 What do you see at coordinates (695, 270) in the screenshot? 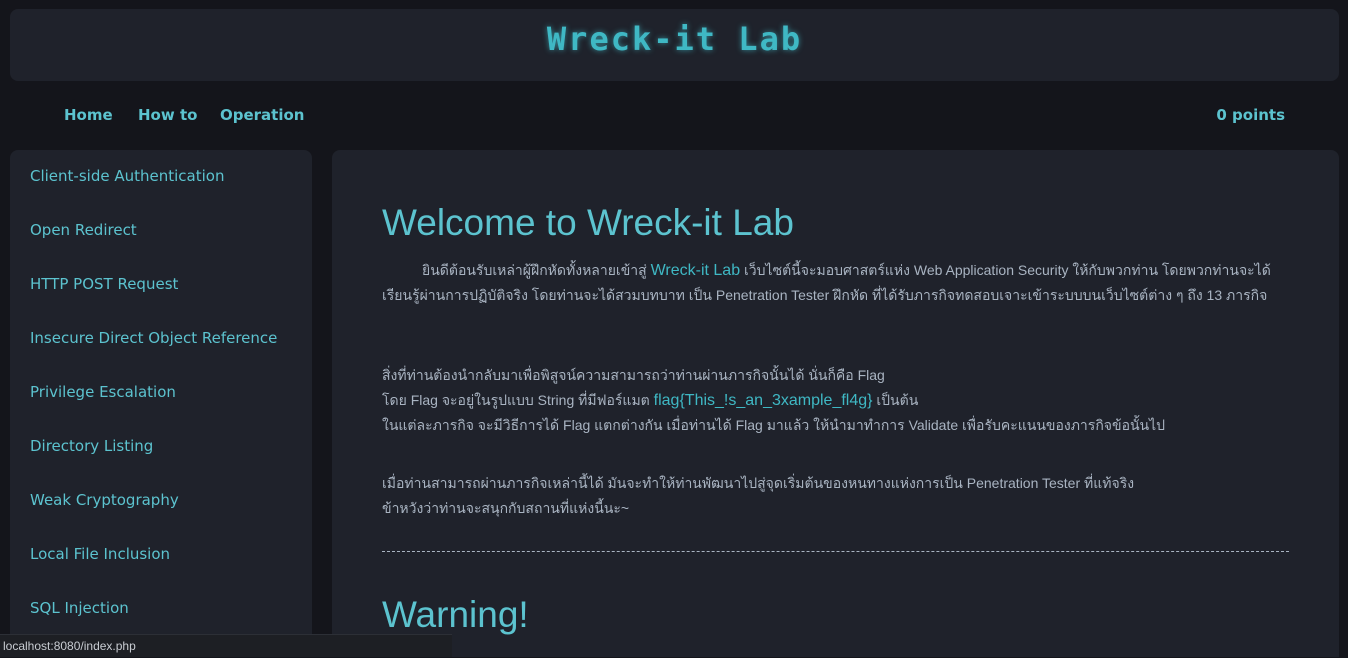
I see `lab-name-highlight: Wreck-it Lab` at bounding box center [695, 270].